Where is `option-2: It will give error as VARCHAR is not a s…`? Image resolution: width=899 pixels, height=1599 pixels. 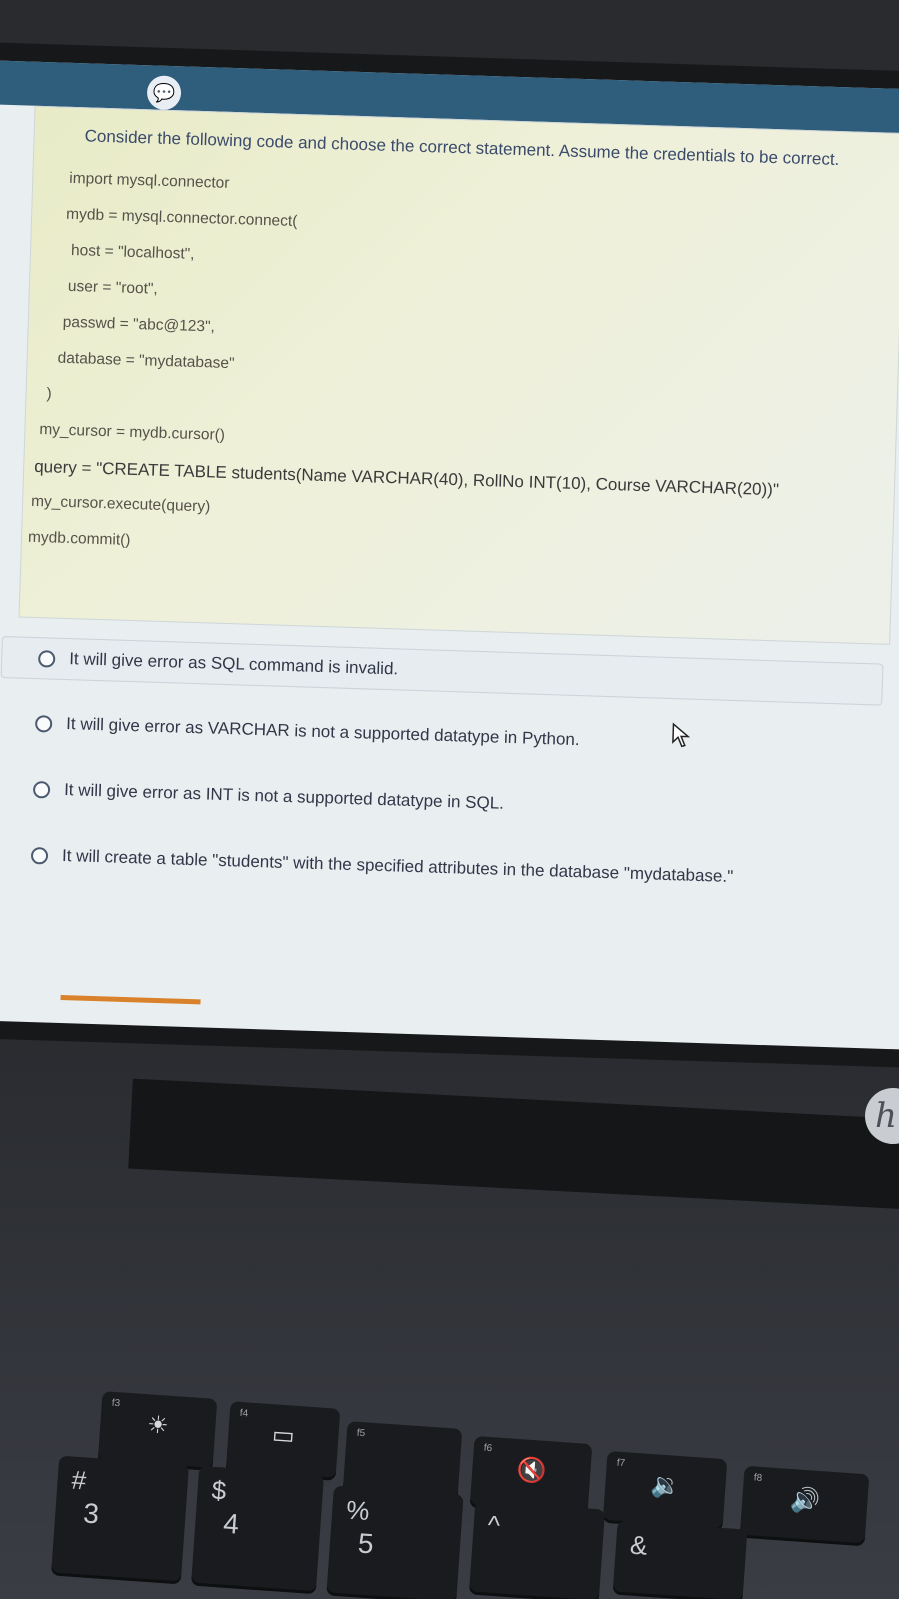
option-2: It will give error as VARCHAR is not a s… is located at coordinates (439, 736).